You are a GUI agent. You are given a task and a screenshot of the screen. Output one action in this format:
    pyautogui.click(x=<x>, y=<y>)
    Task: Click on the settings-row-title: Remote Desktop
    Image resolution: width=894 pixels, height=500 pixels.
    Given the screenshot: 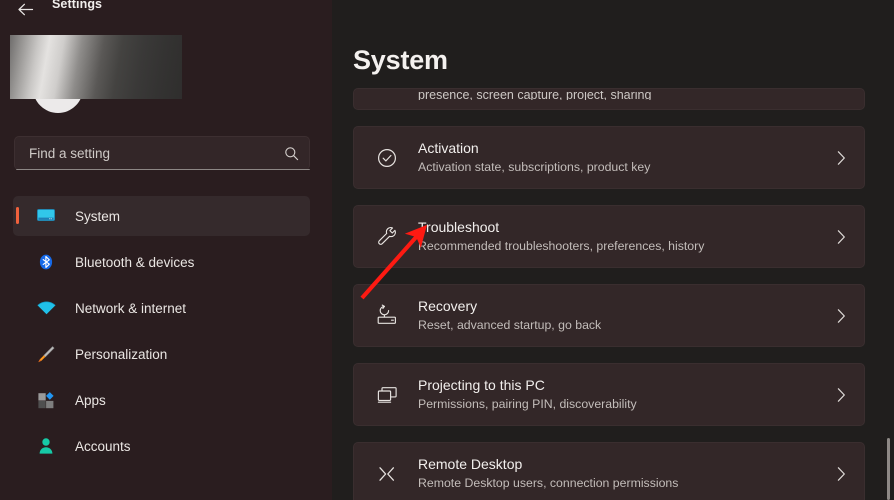 What is the action you would take?
    pyautogui.click(x=470, y=463)
    